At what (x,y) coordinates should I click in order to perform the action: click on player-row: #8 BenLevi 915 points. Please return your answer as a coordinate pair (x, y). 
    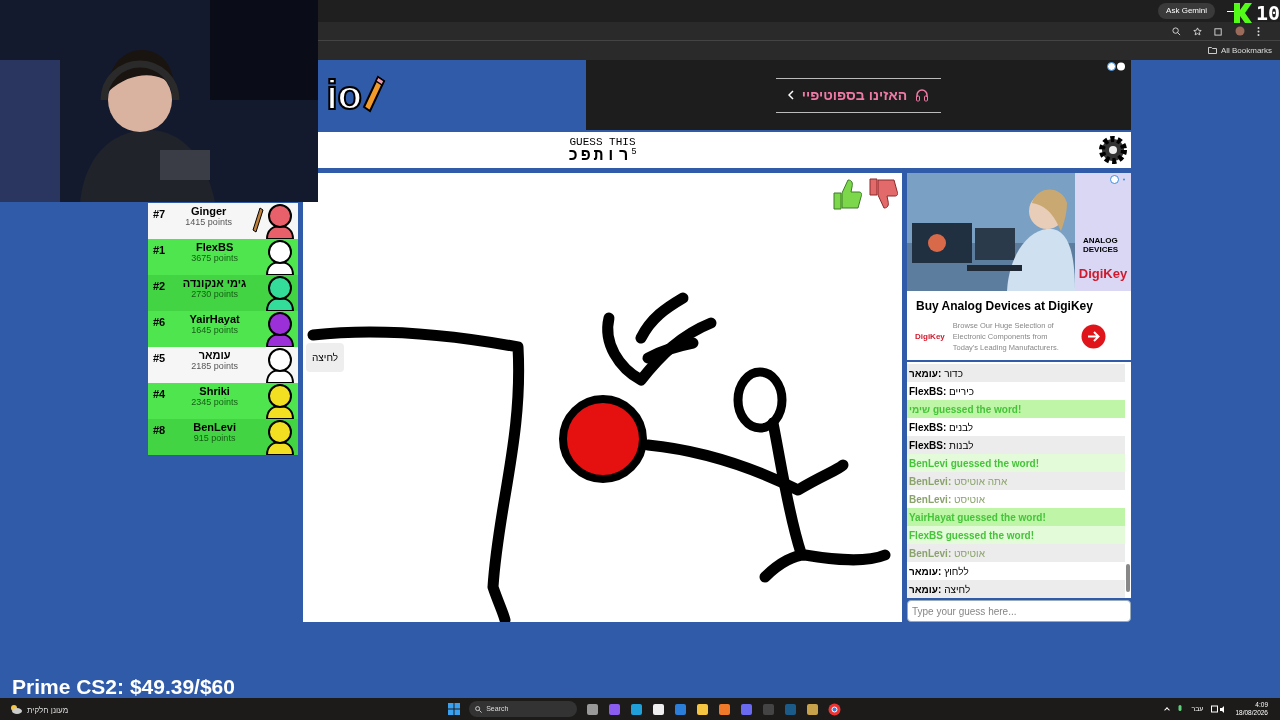
    Looking at the image, I should click on (223, 437).